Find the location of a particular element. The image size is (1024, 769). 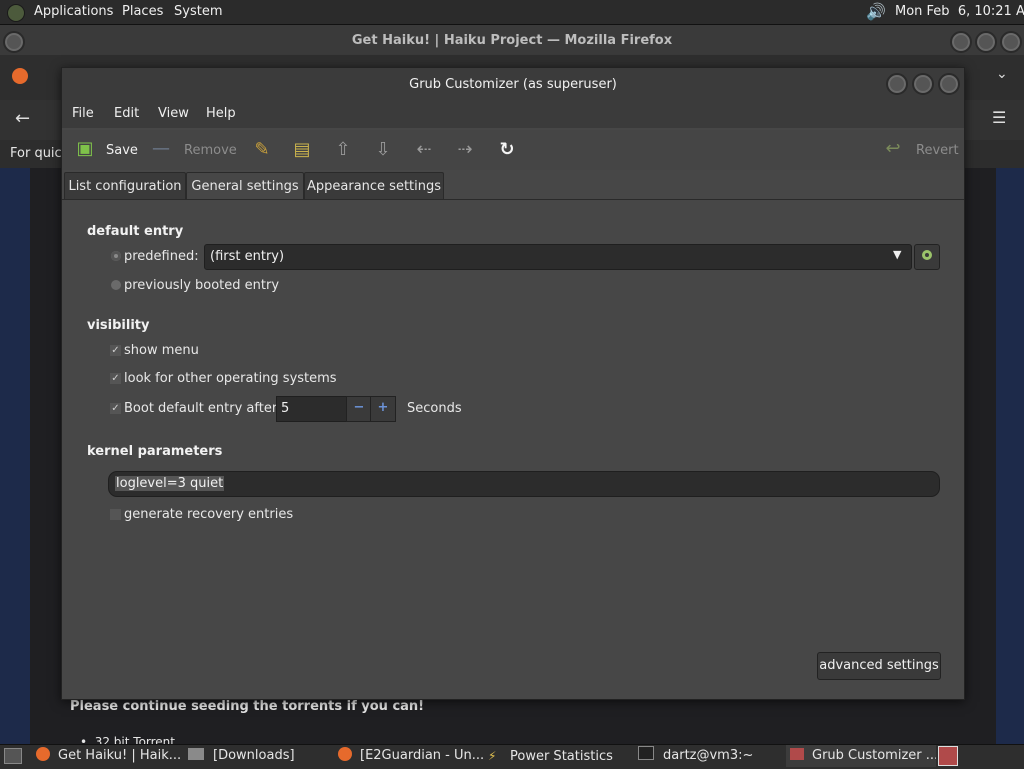

folder-icon is located at coordinates (196, 754).